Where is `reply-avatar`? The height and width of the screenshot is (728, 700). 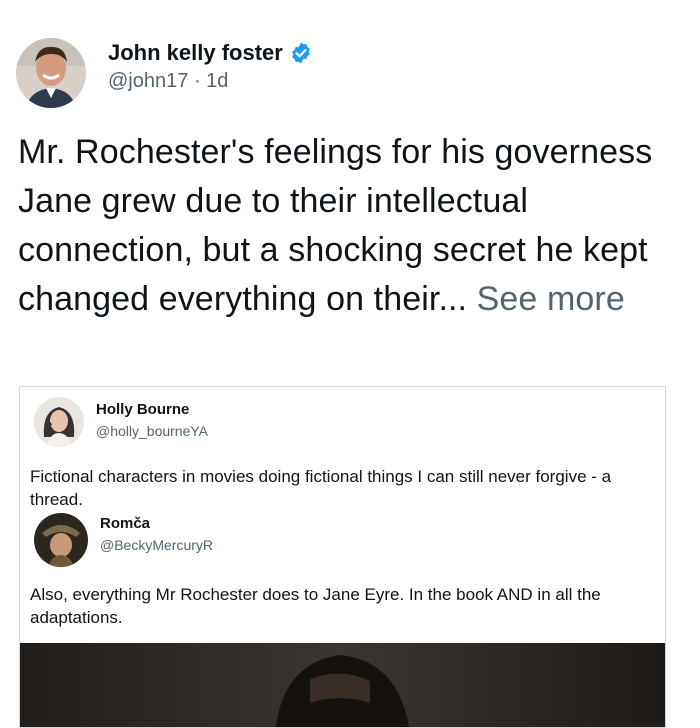
reply-avatar is located at coordinates (61, 540).